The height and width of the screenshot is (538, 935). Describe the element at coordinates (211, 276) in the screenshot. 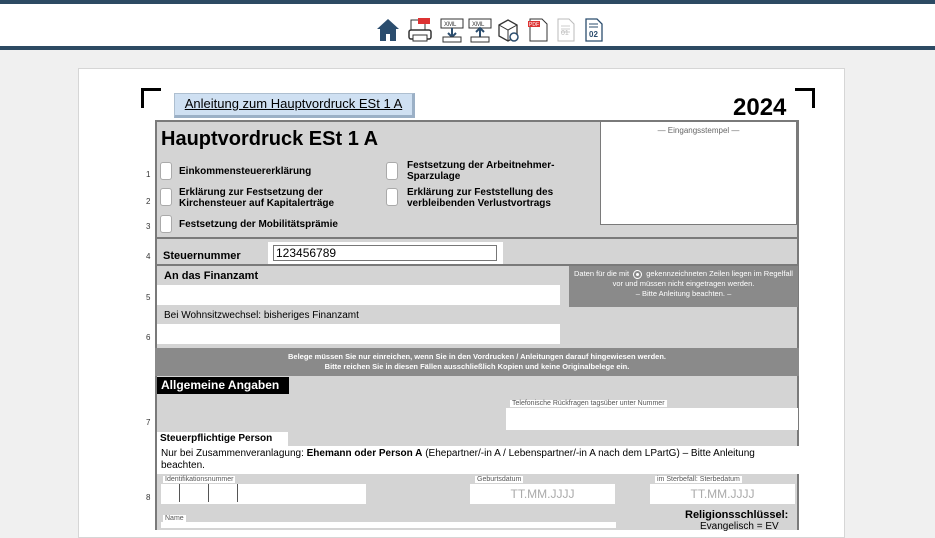

I see `finanzamt-label: An das Finanzamt` at that location.